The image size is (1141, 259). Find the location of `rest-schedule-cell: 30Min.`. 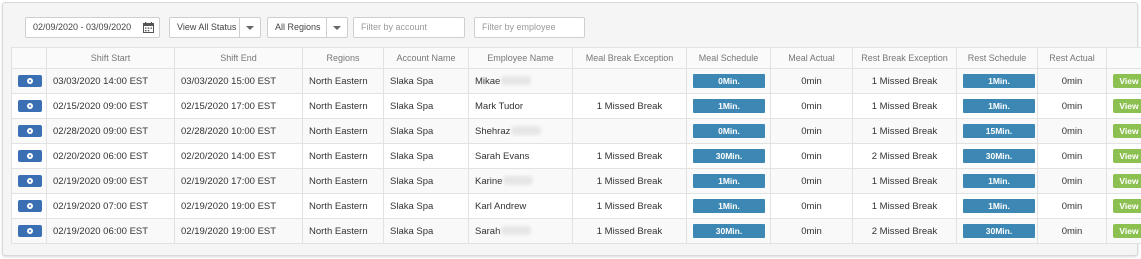

rest-schedule-cell: 30Min. is located at coordinates (997, 156).